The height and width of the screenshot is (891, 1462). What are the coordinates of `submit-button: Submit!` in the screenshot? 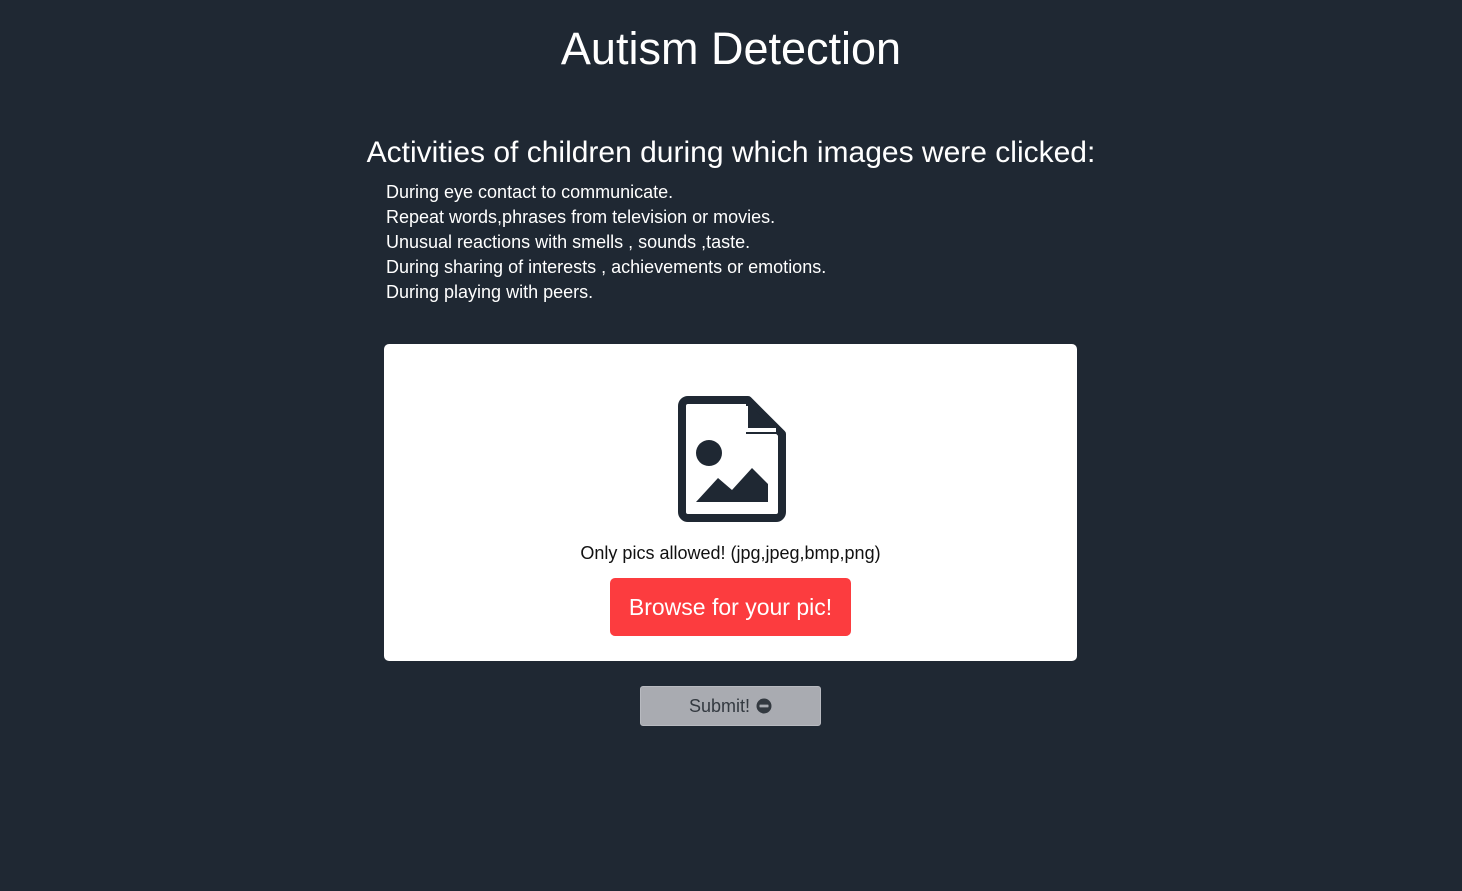 It's located at (730, 706).